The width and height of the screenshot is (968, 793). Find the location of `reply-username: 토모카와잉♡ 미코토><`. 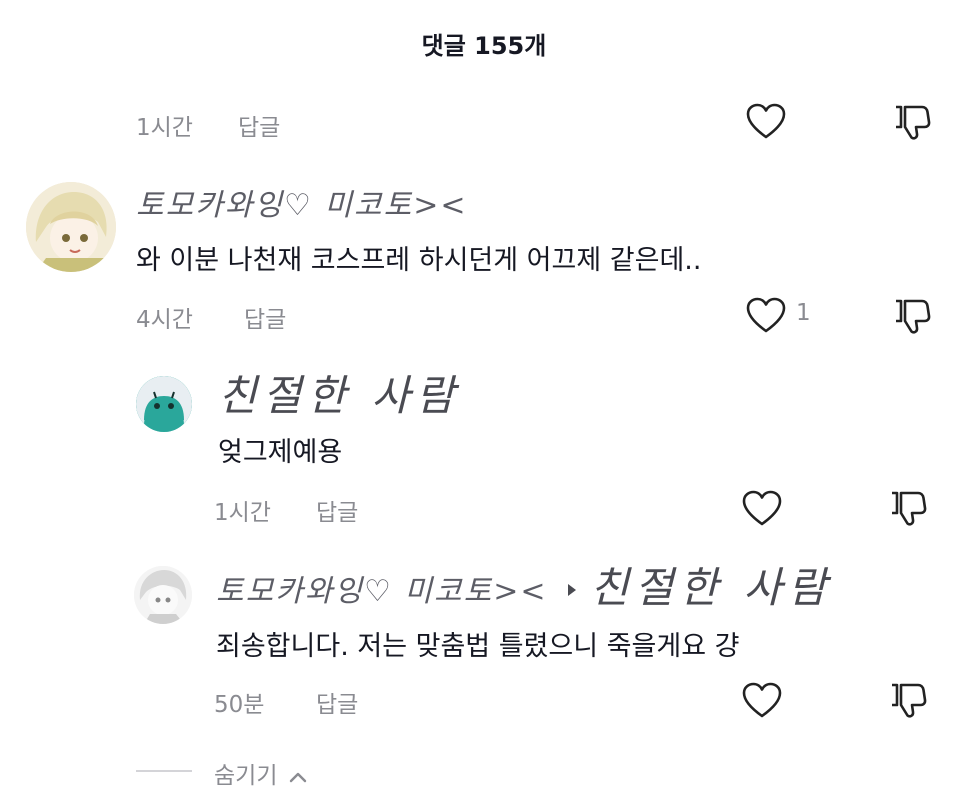

reply-username: 토모카와잉♡ 미코토>< is located at coordinates (382, 588).